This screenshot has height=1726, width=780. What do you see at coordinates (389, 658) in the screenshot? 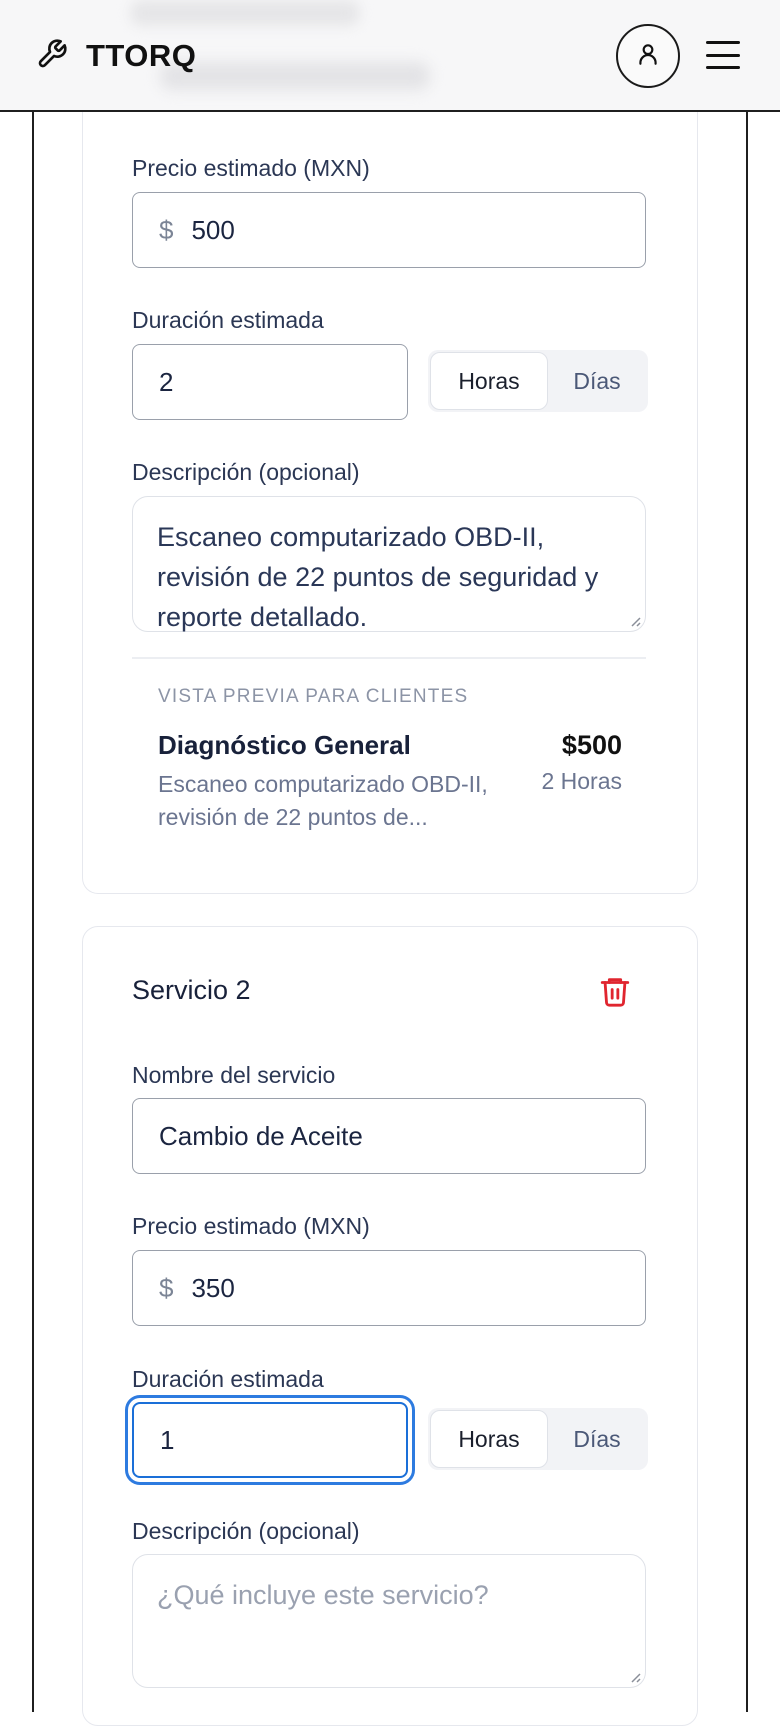
I see `divider` at bounding box center [389, 658].